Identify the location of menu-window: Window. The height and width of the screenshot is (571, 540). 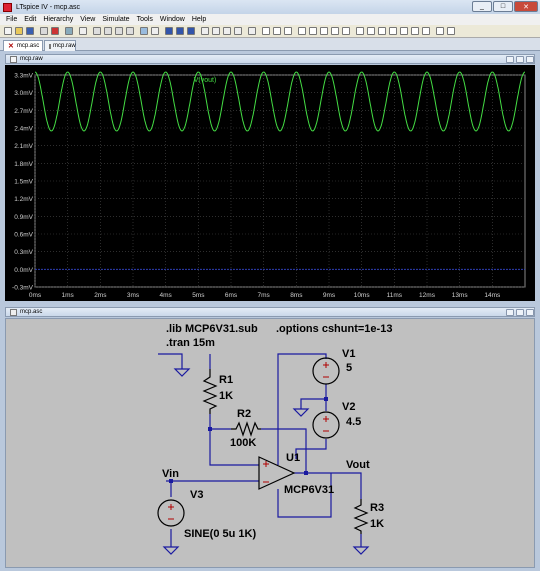
(172, 19).